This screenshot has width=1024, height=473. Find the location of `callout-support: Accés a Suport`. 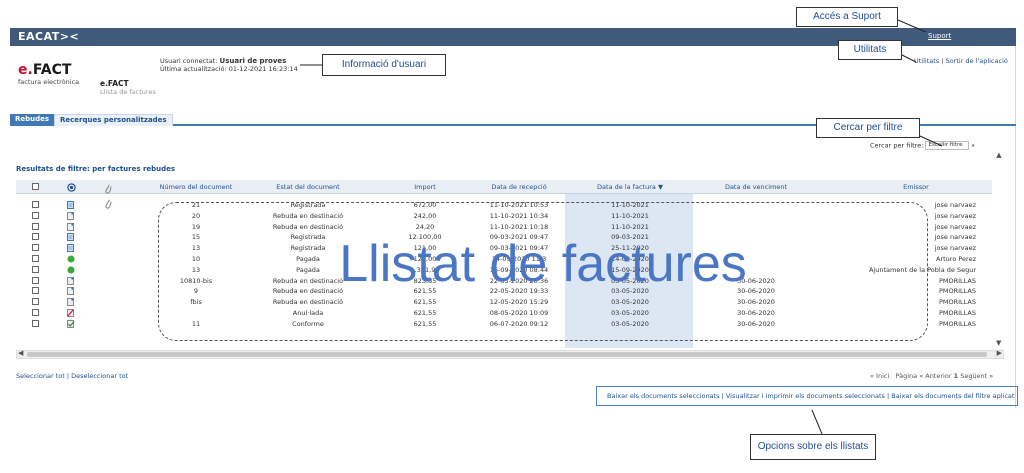

callout-support: Accés a Suport is located at coordinates (847, 17).